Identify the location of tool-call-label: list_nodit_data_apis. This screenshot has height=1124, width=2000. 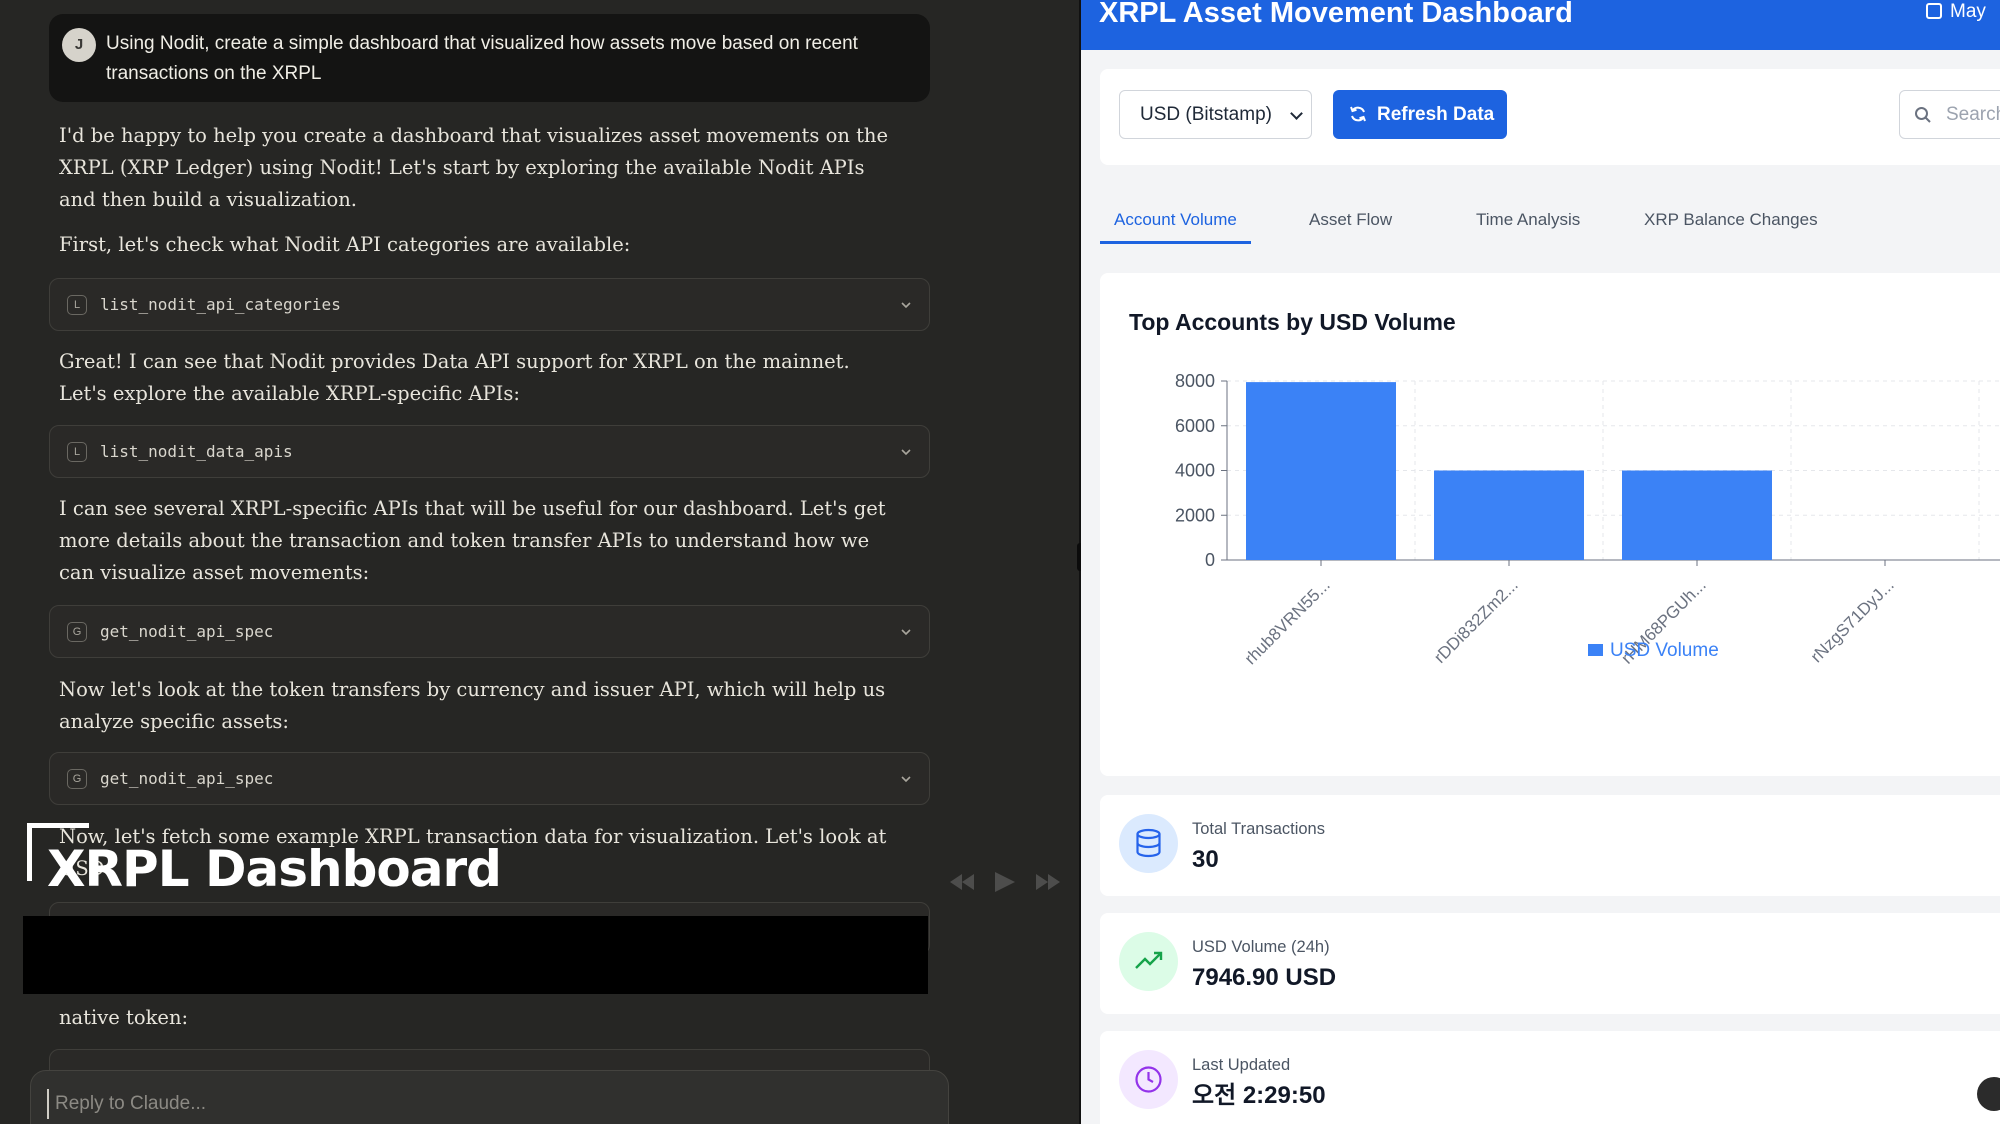
(196, 451).